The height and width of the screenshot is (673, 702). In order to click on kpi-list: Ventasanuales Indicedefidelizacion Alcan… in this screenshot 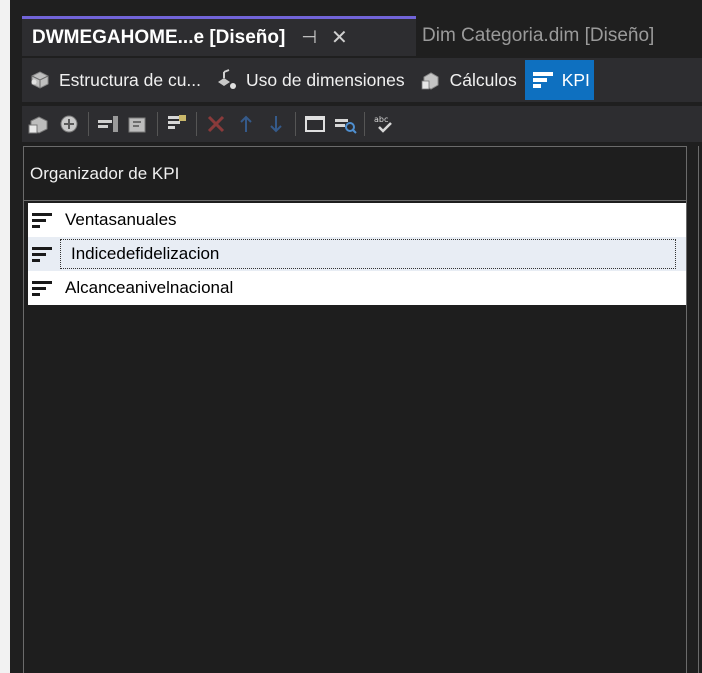, I will do `click(357, 254)`.